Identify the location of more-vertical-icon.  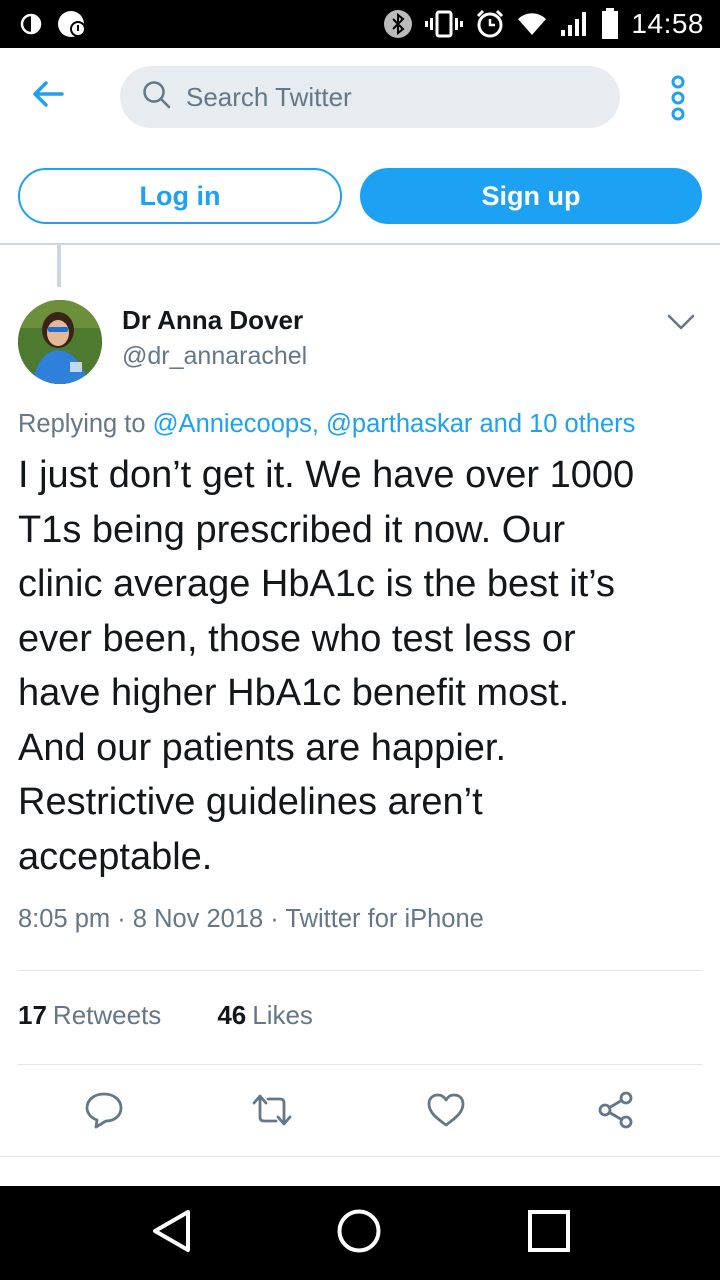
(678, 100).